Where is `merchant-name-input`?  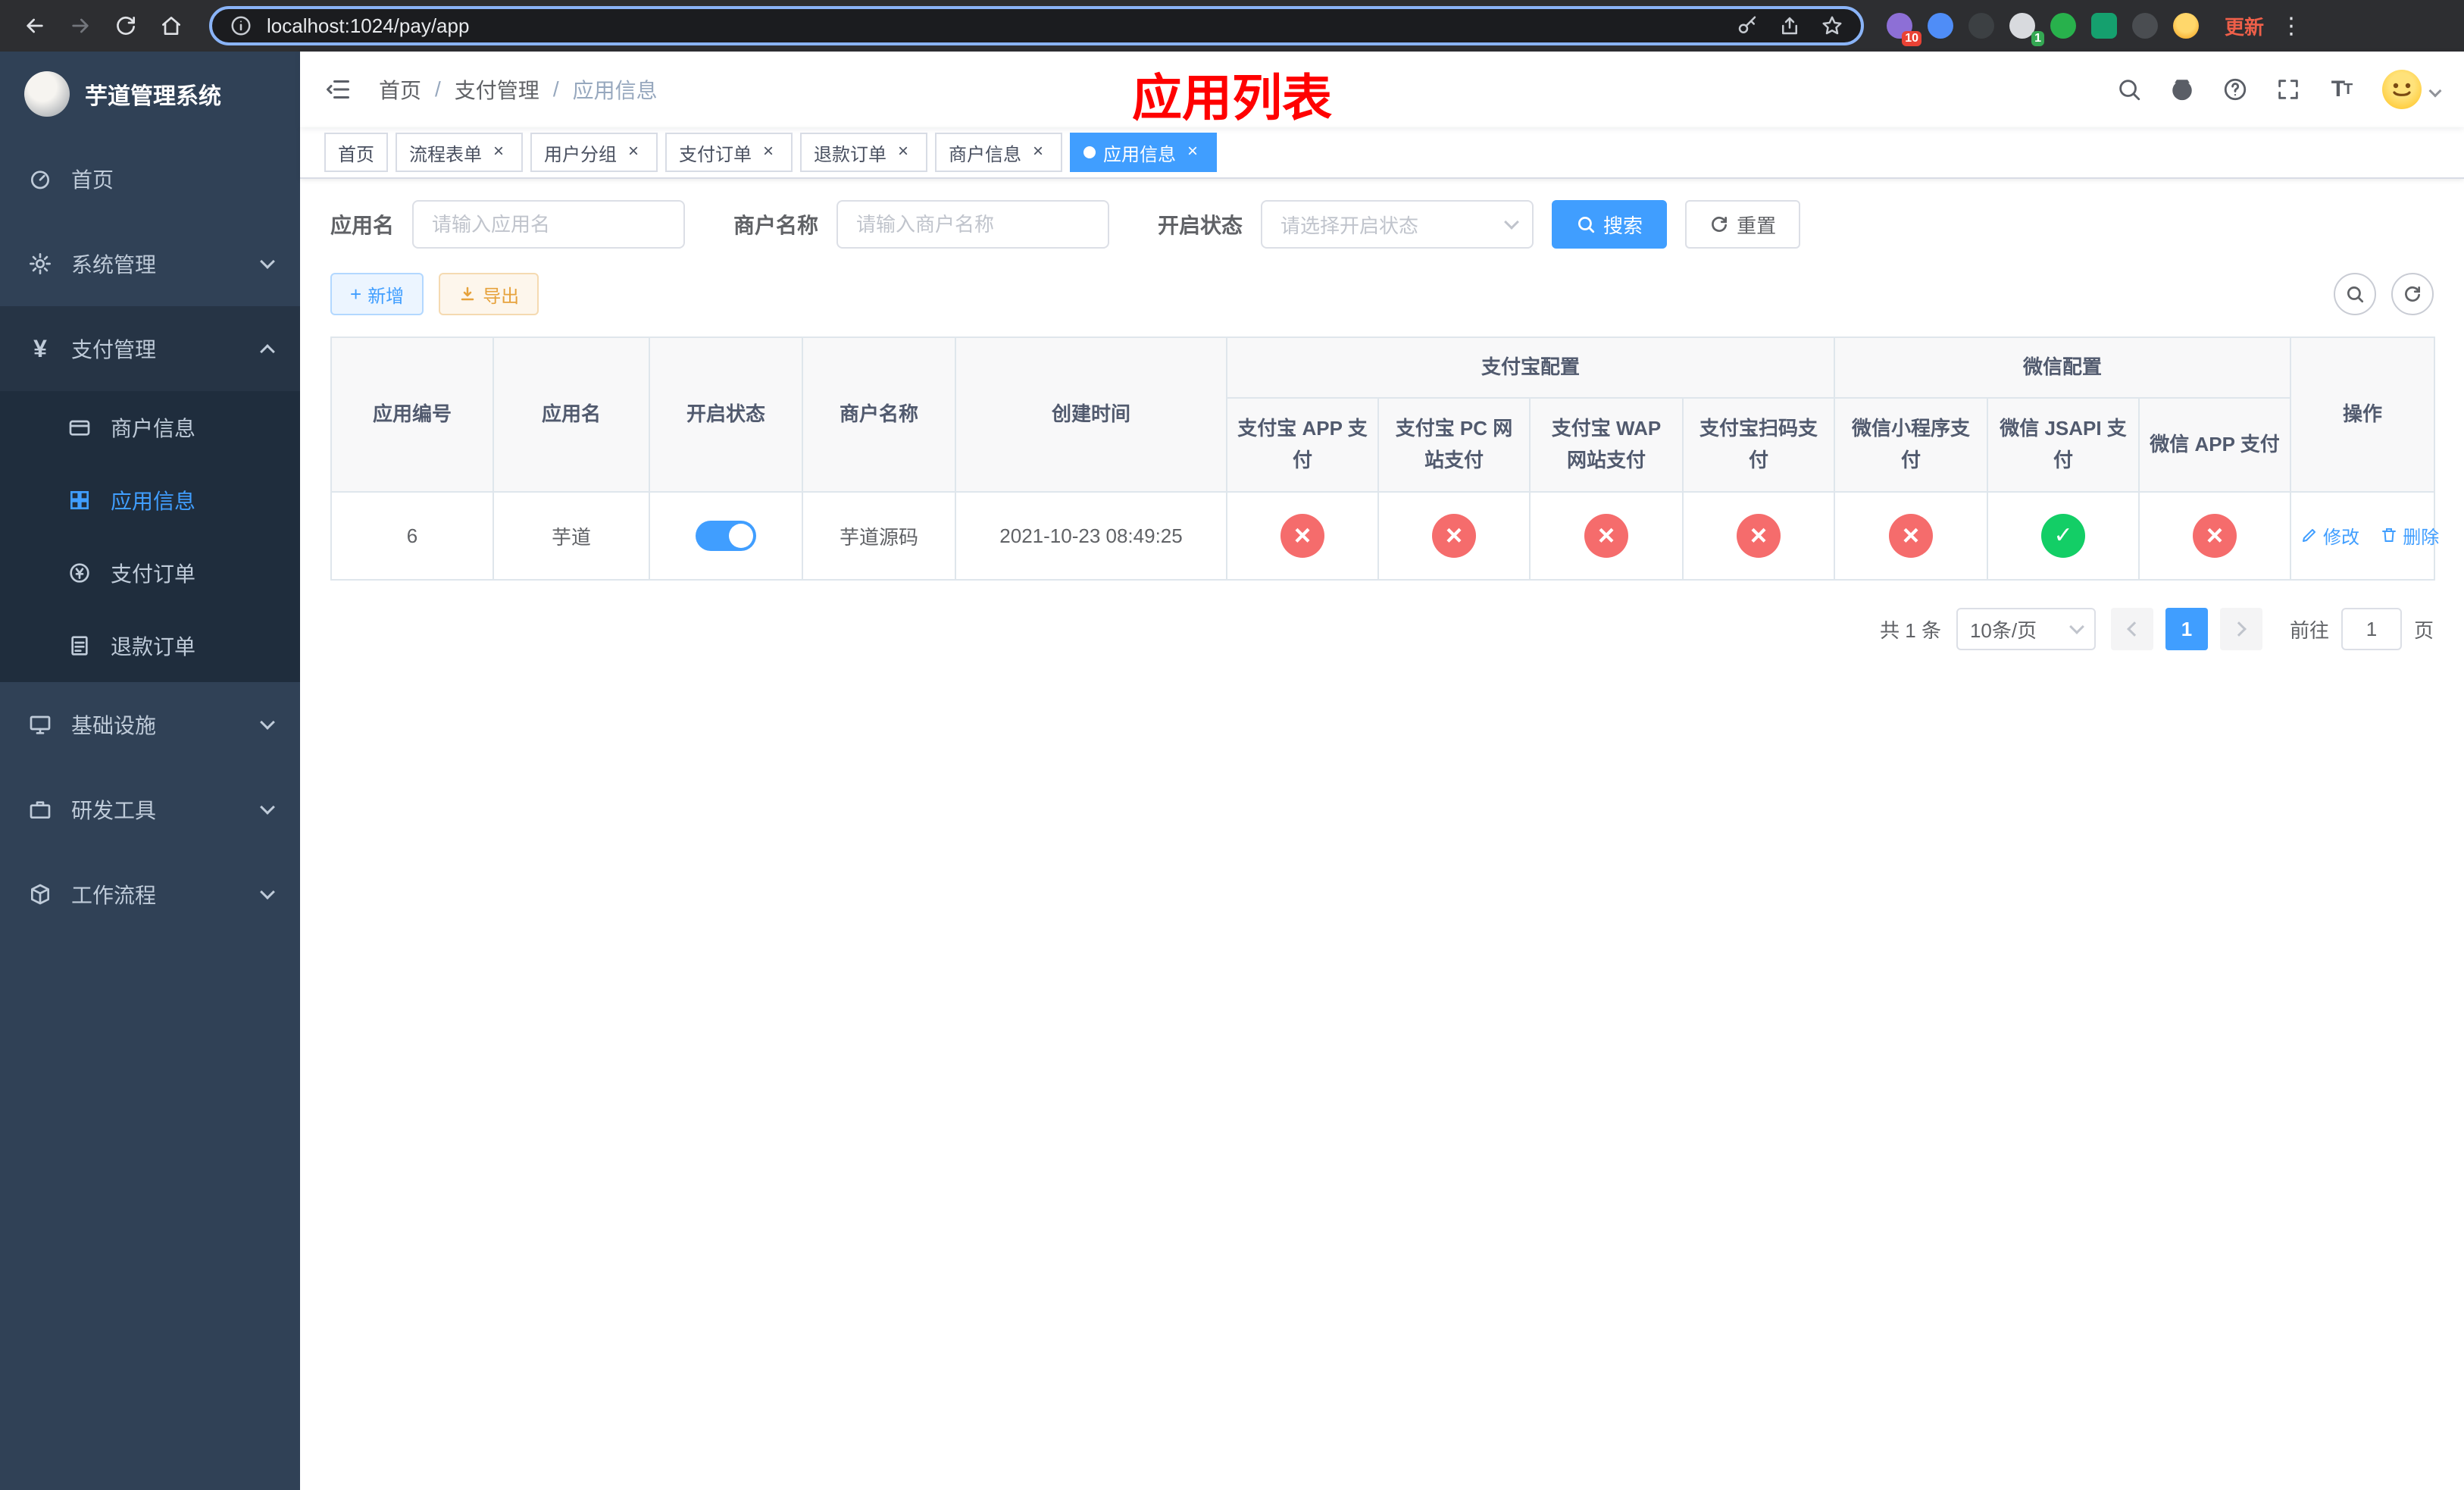 merchant-name-input is located at coordinates (973, 224).